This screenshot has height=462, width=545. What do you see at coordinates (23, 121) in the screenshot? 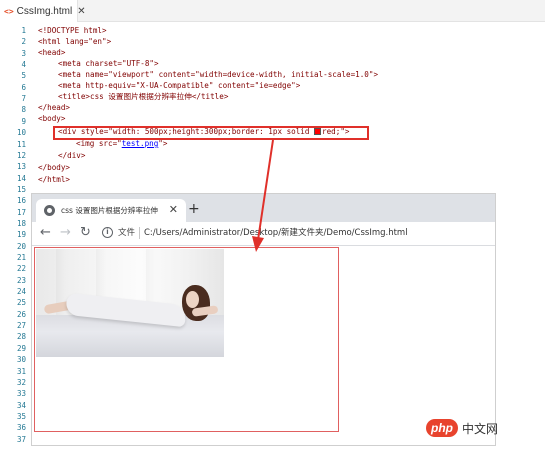
I see `line-number: 9` at bounding box center [23, 121].